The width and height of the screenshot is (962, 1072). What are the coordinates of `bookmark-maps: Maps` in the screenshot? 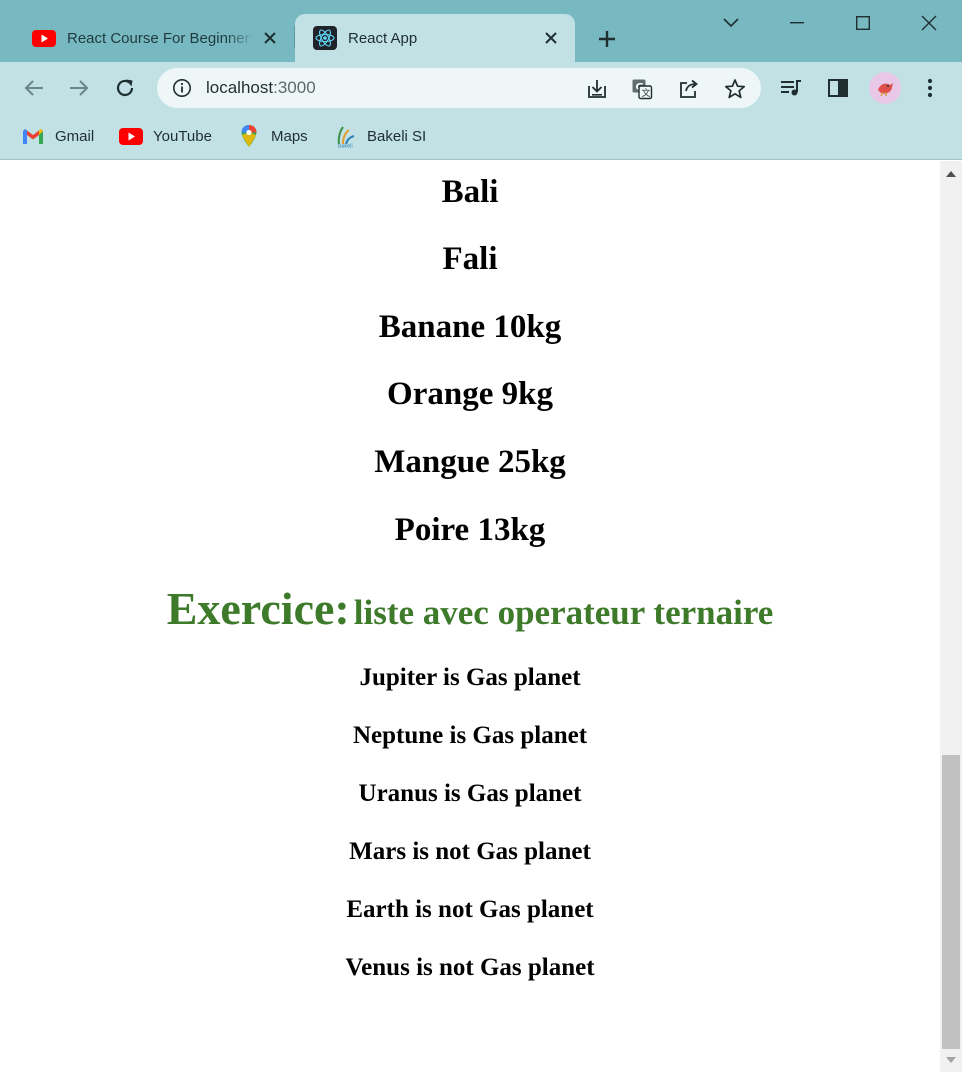 It's located at (272, 136).